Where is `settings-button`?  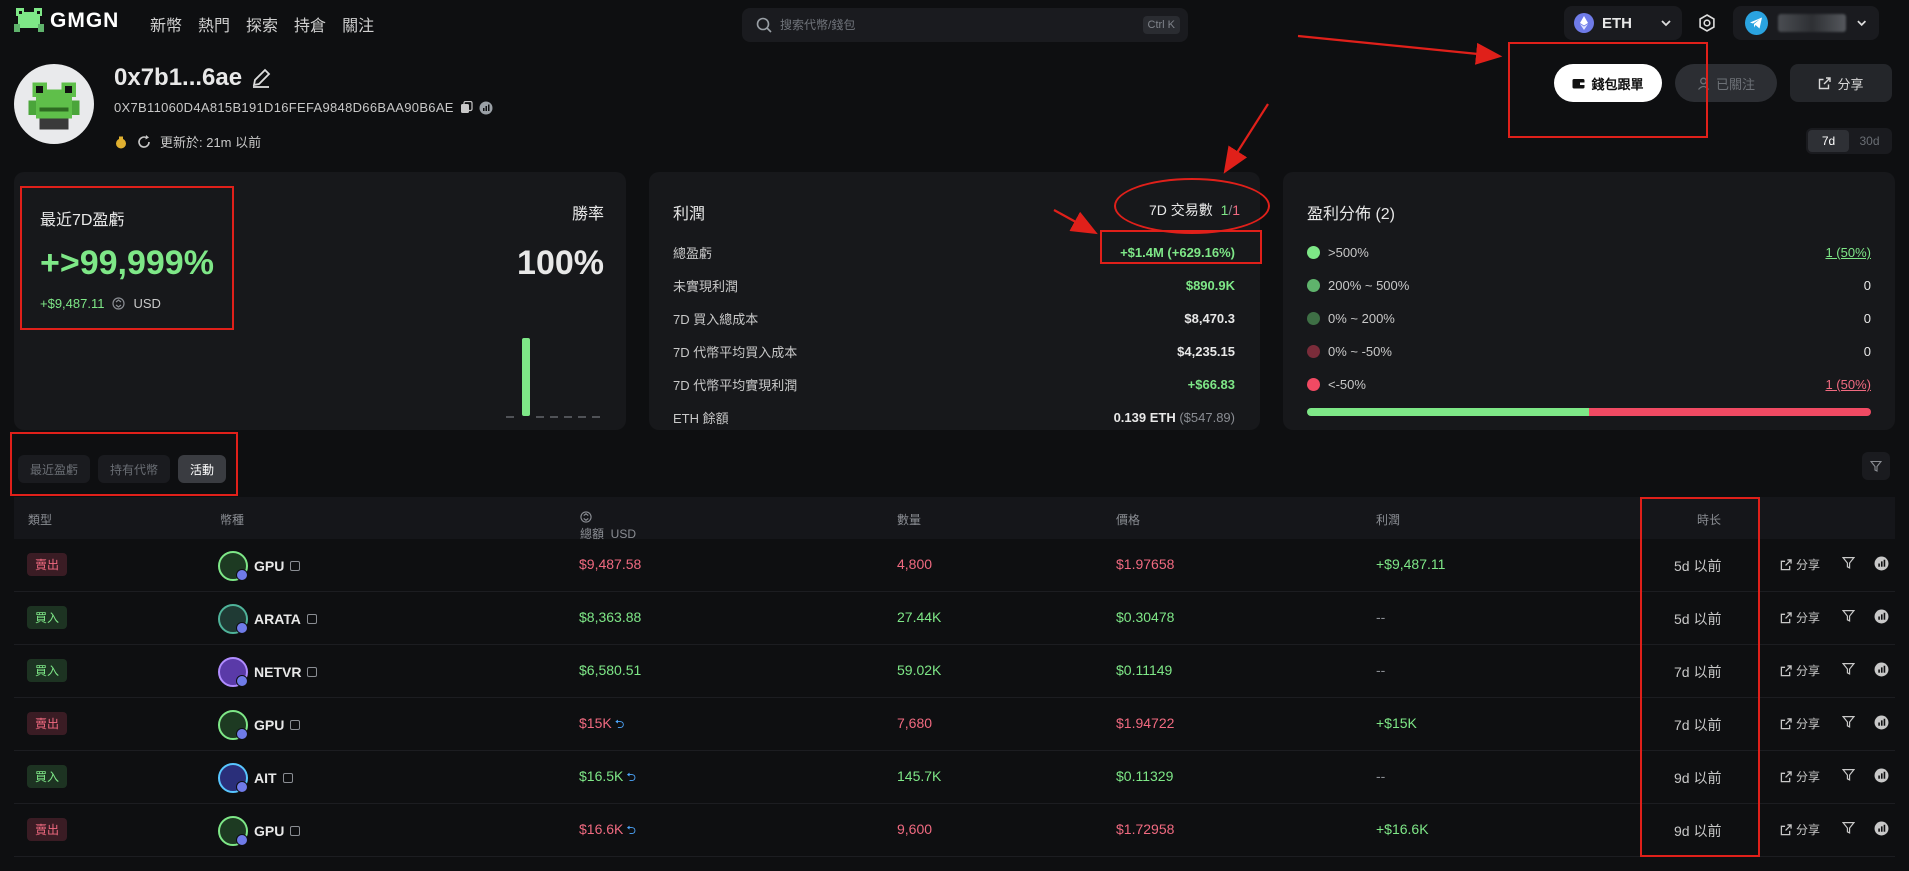
settings-button is located at coordinates (1707, 23).